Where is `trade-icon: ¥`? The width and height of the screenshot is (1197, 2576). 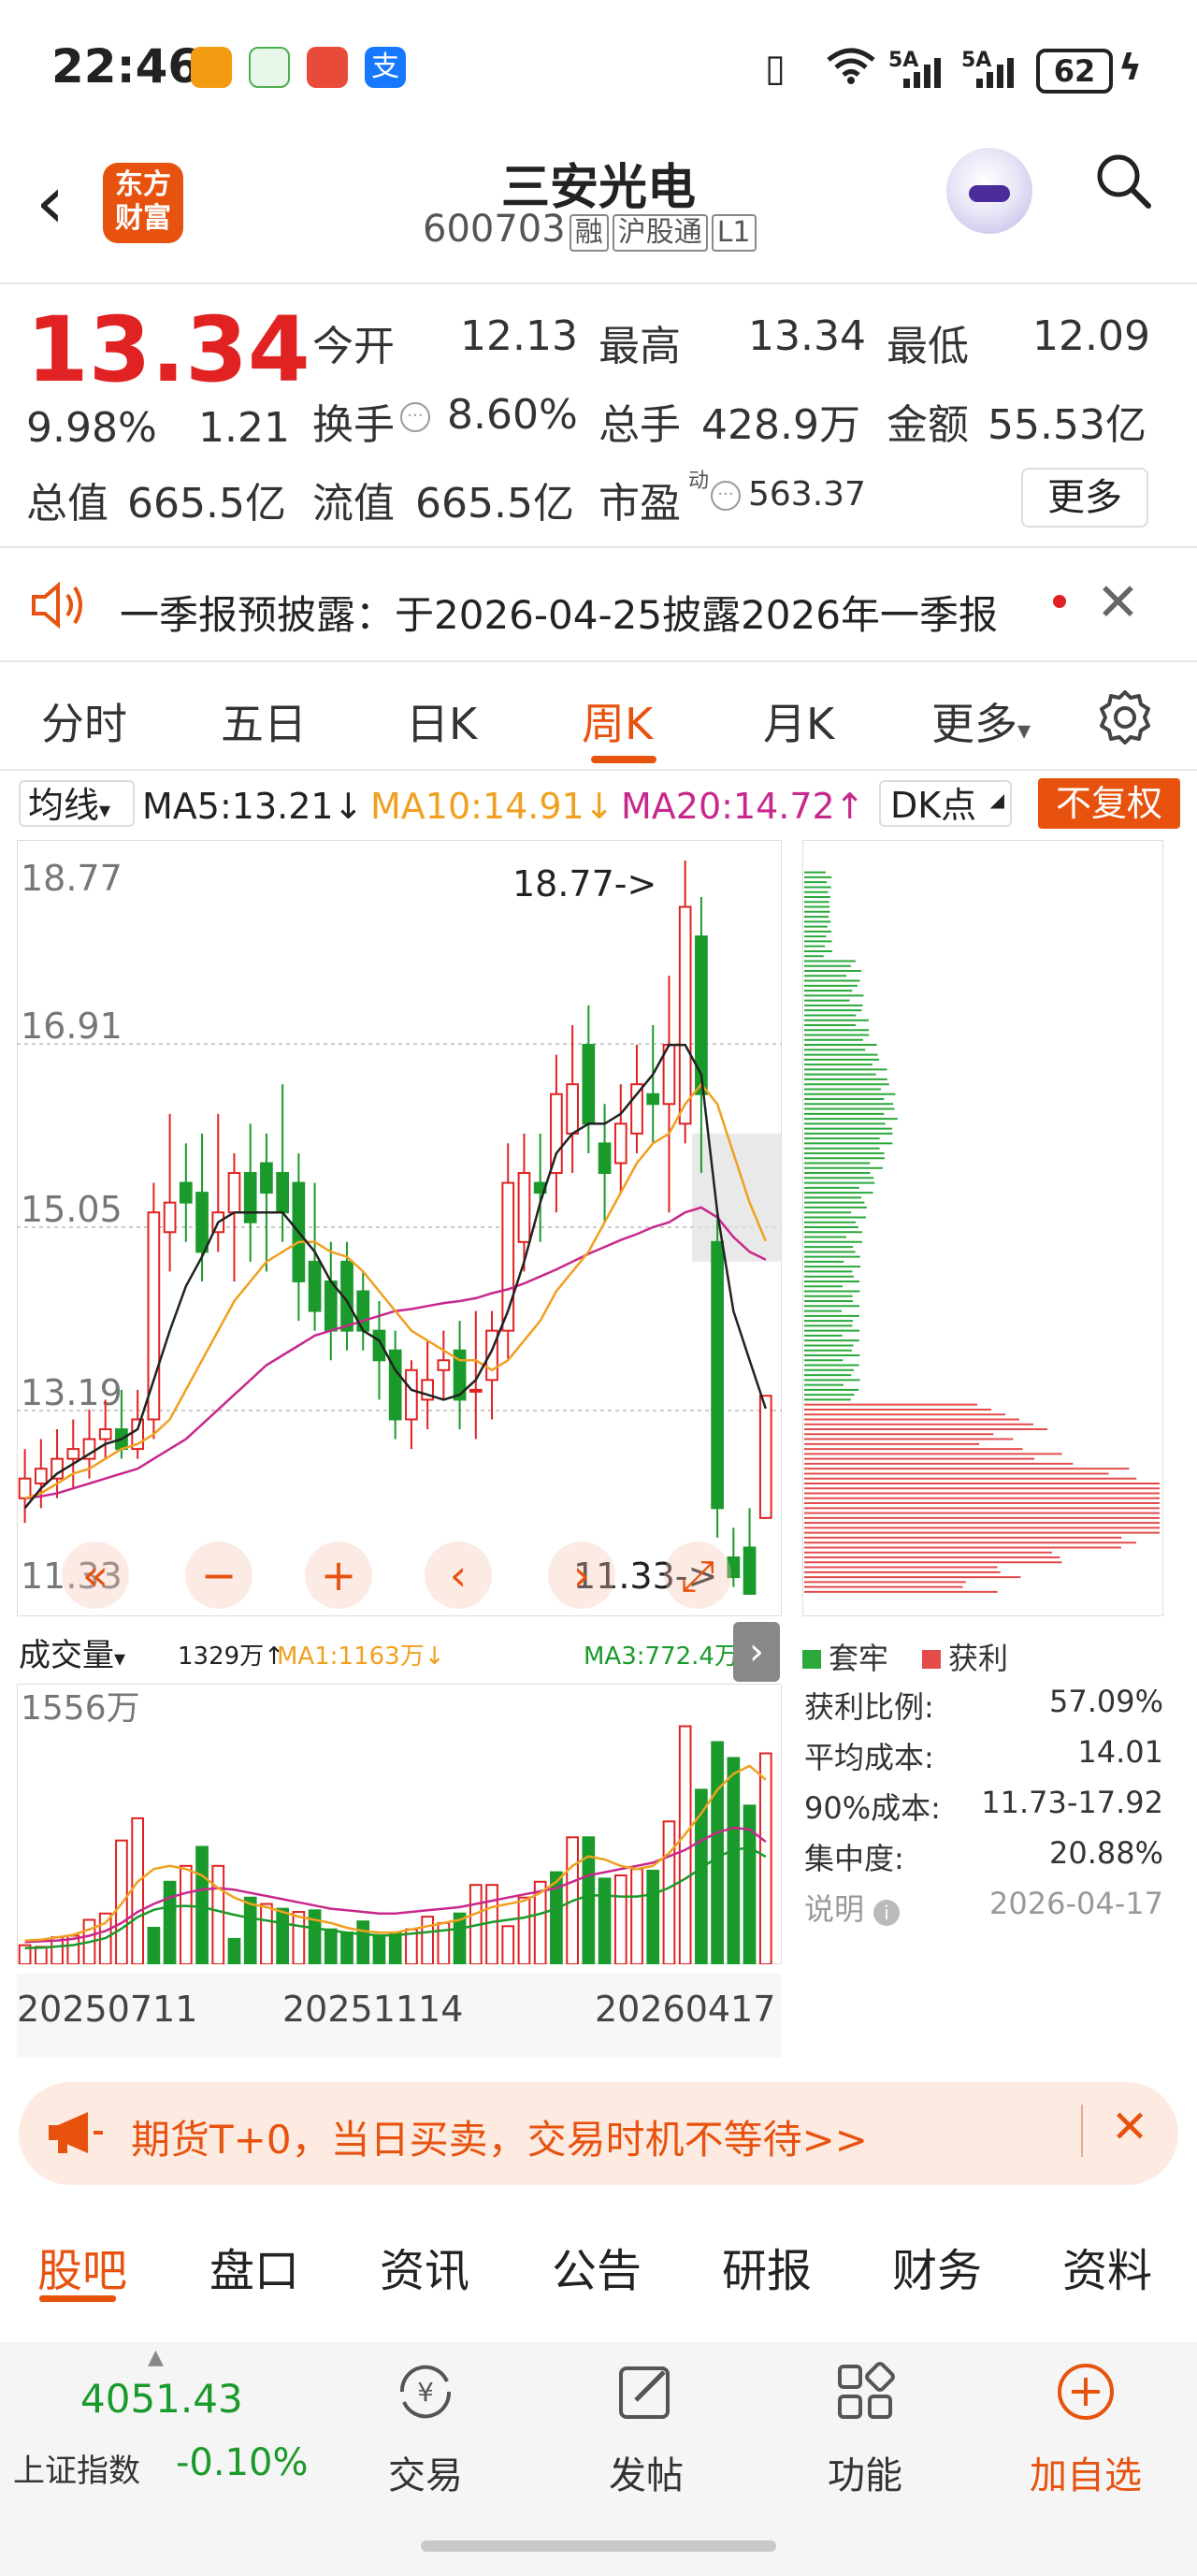
trade-icon: ¥ is located at coordinates (425, 2391).